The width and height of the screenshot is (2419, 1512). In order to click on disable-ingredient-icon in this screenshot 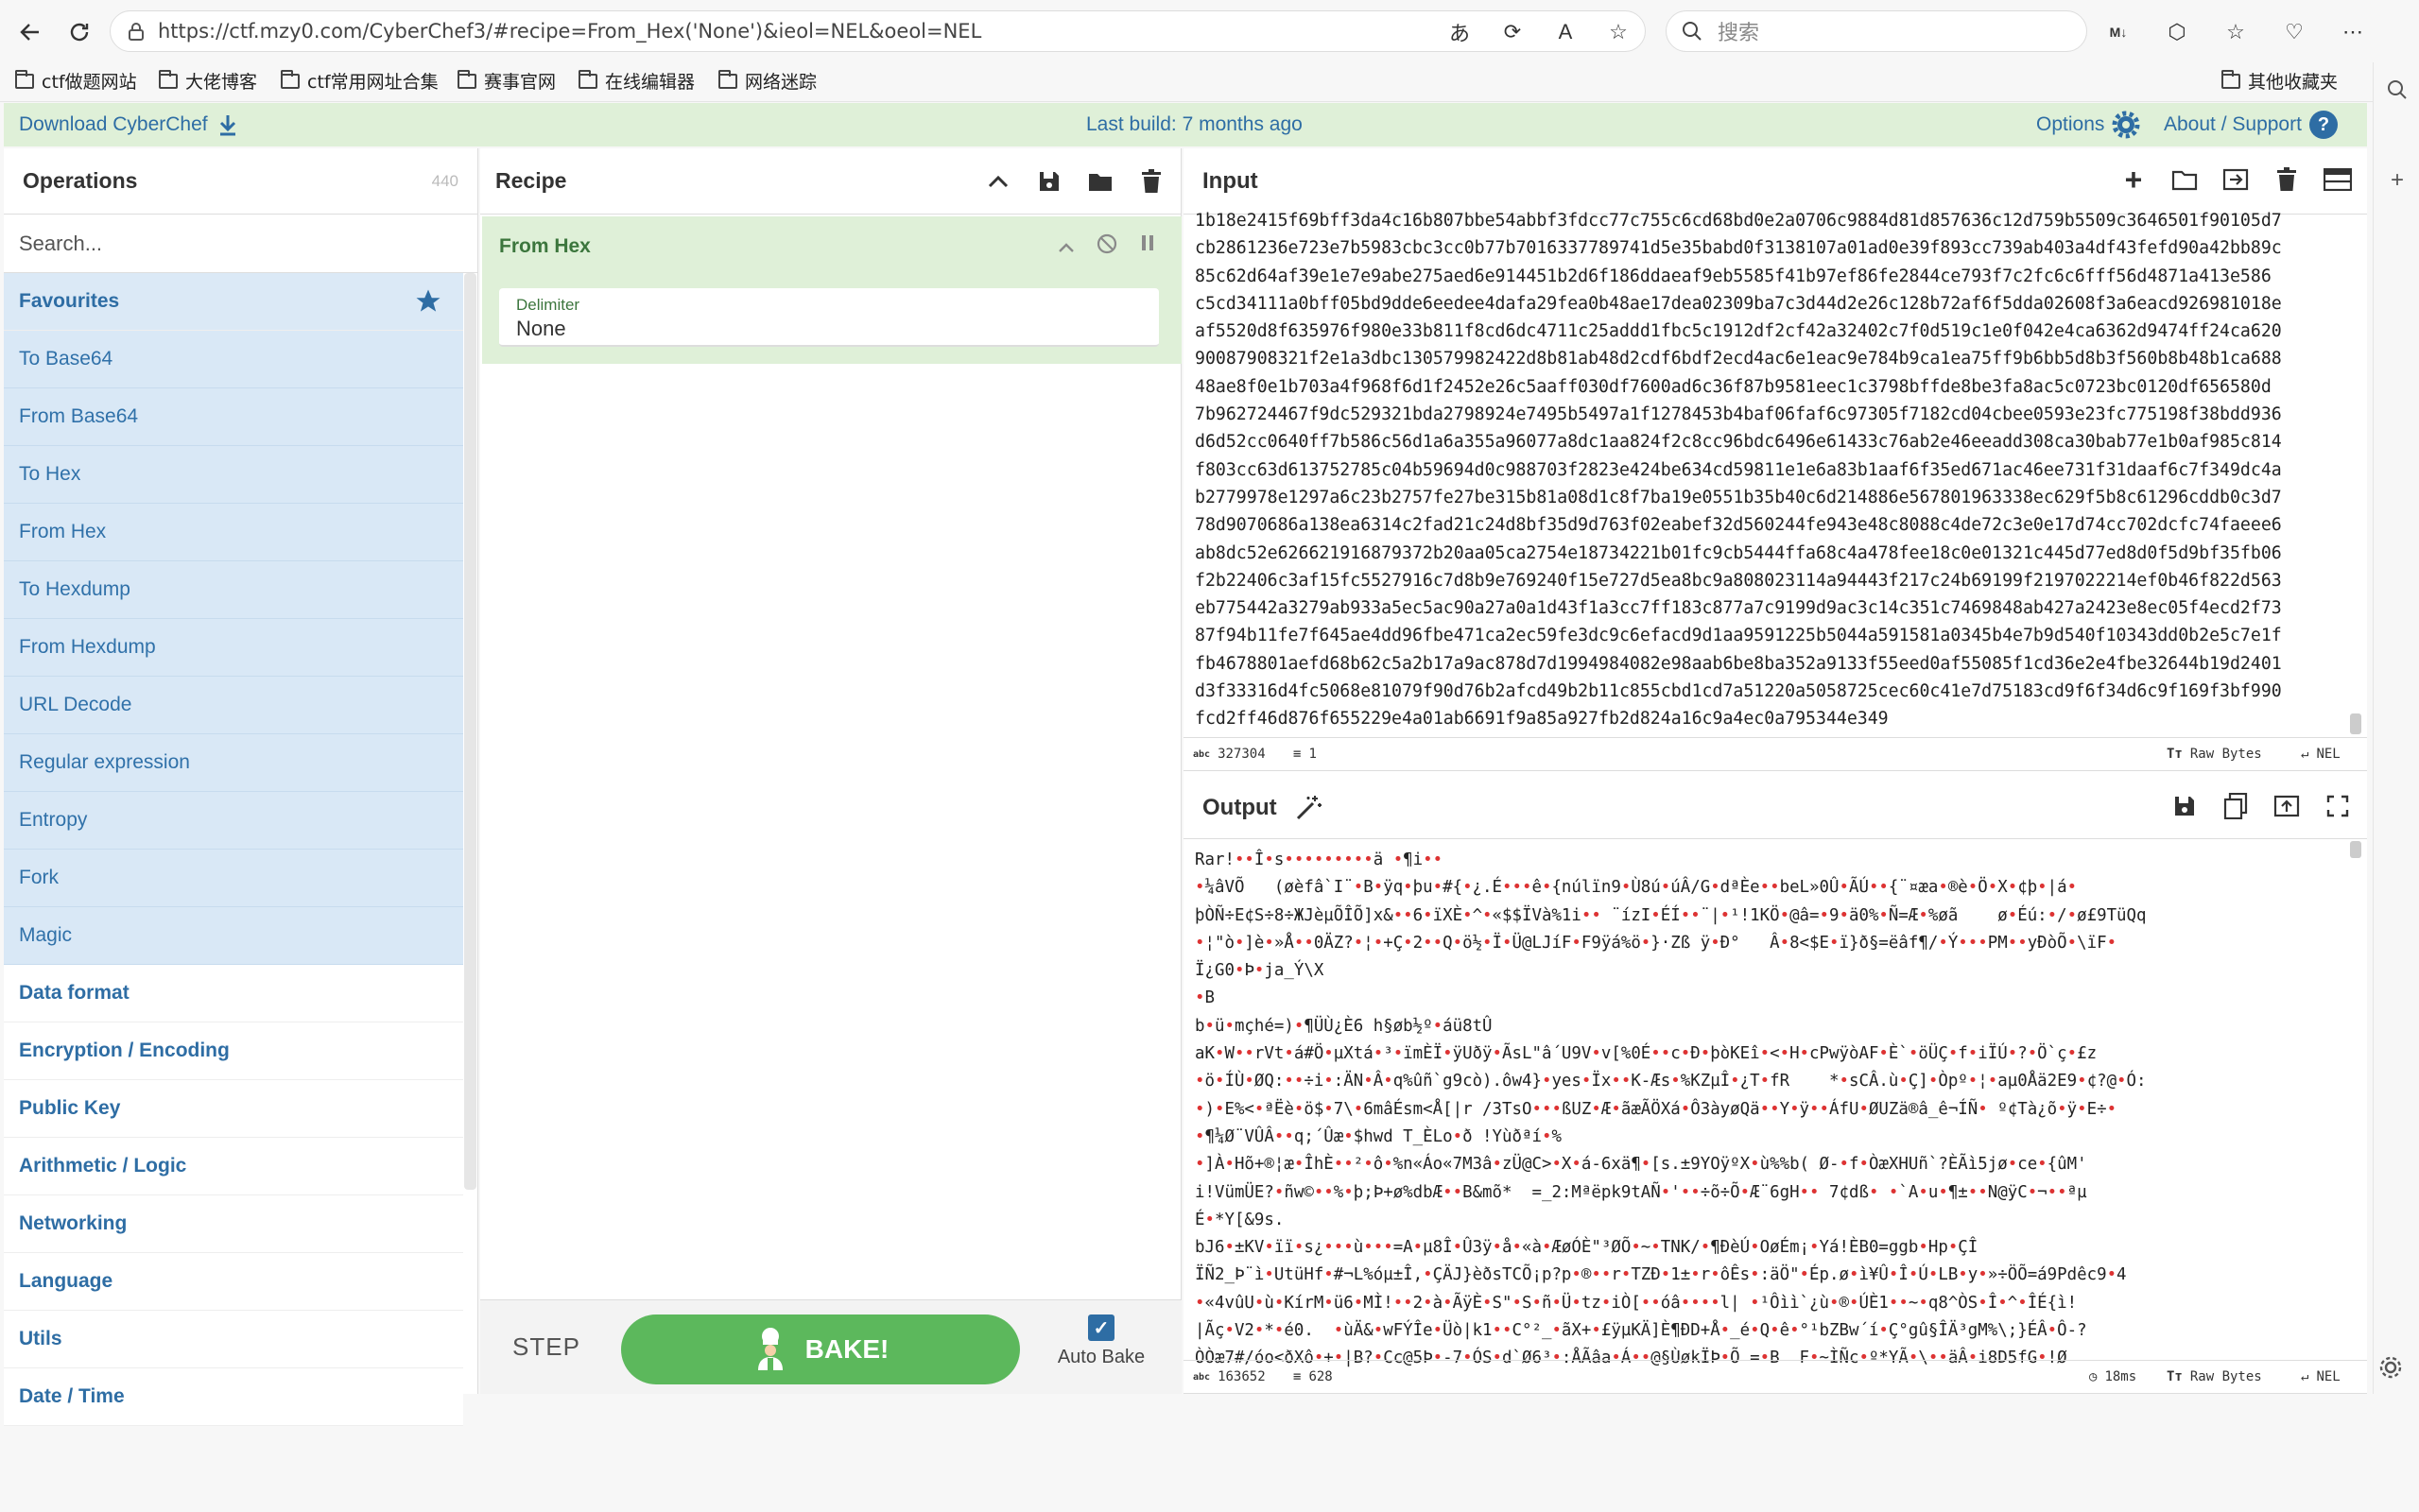, I will do `click(1107, 246)`.